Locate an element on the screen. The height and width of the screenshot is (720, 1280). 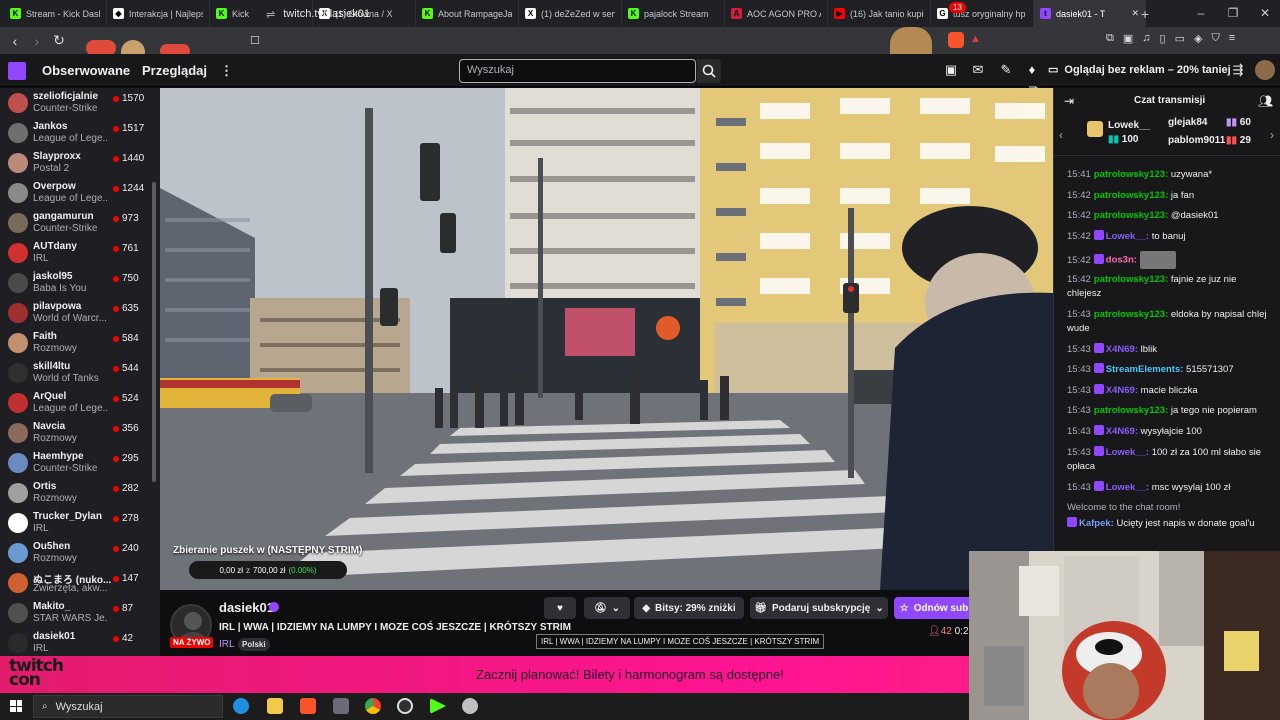
media-icon: ♫ is located at coordinates (1146, 38).